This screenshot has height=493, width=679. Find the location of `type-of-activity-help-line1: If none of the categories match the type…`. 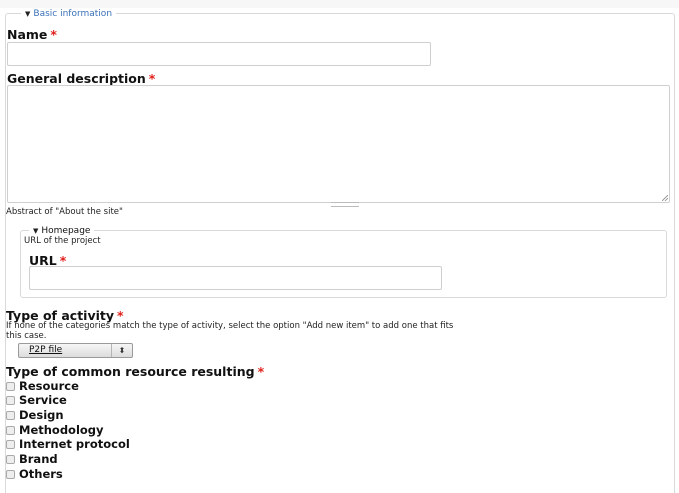

type-of-activity-help-line1: If none of the categories match the type… is located at coordinates (230, 326).